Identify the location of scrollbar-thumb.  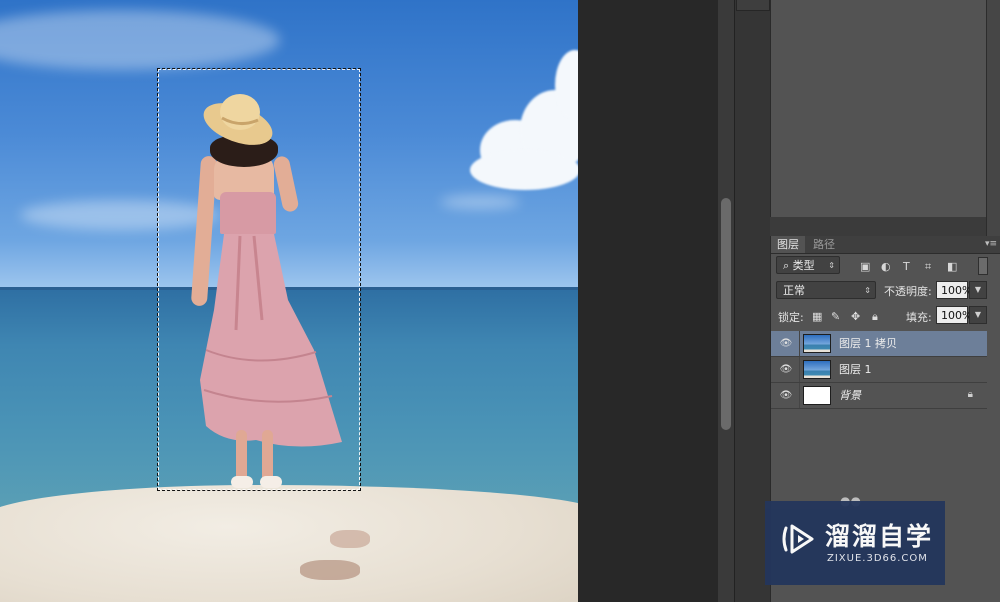
(726, 314).